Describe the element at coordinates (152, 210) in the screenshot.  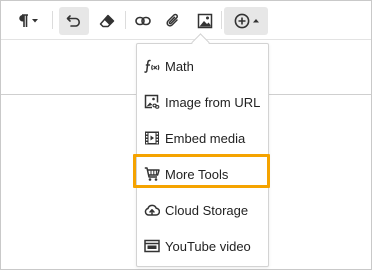
I see `cloud-upload-icon` at that location.